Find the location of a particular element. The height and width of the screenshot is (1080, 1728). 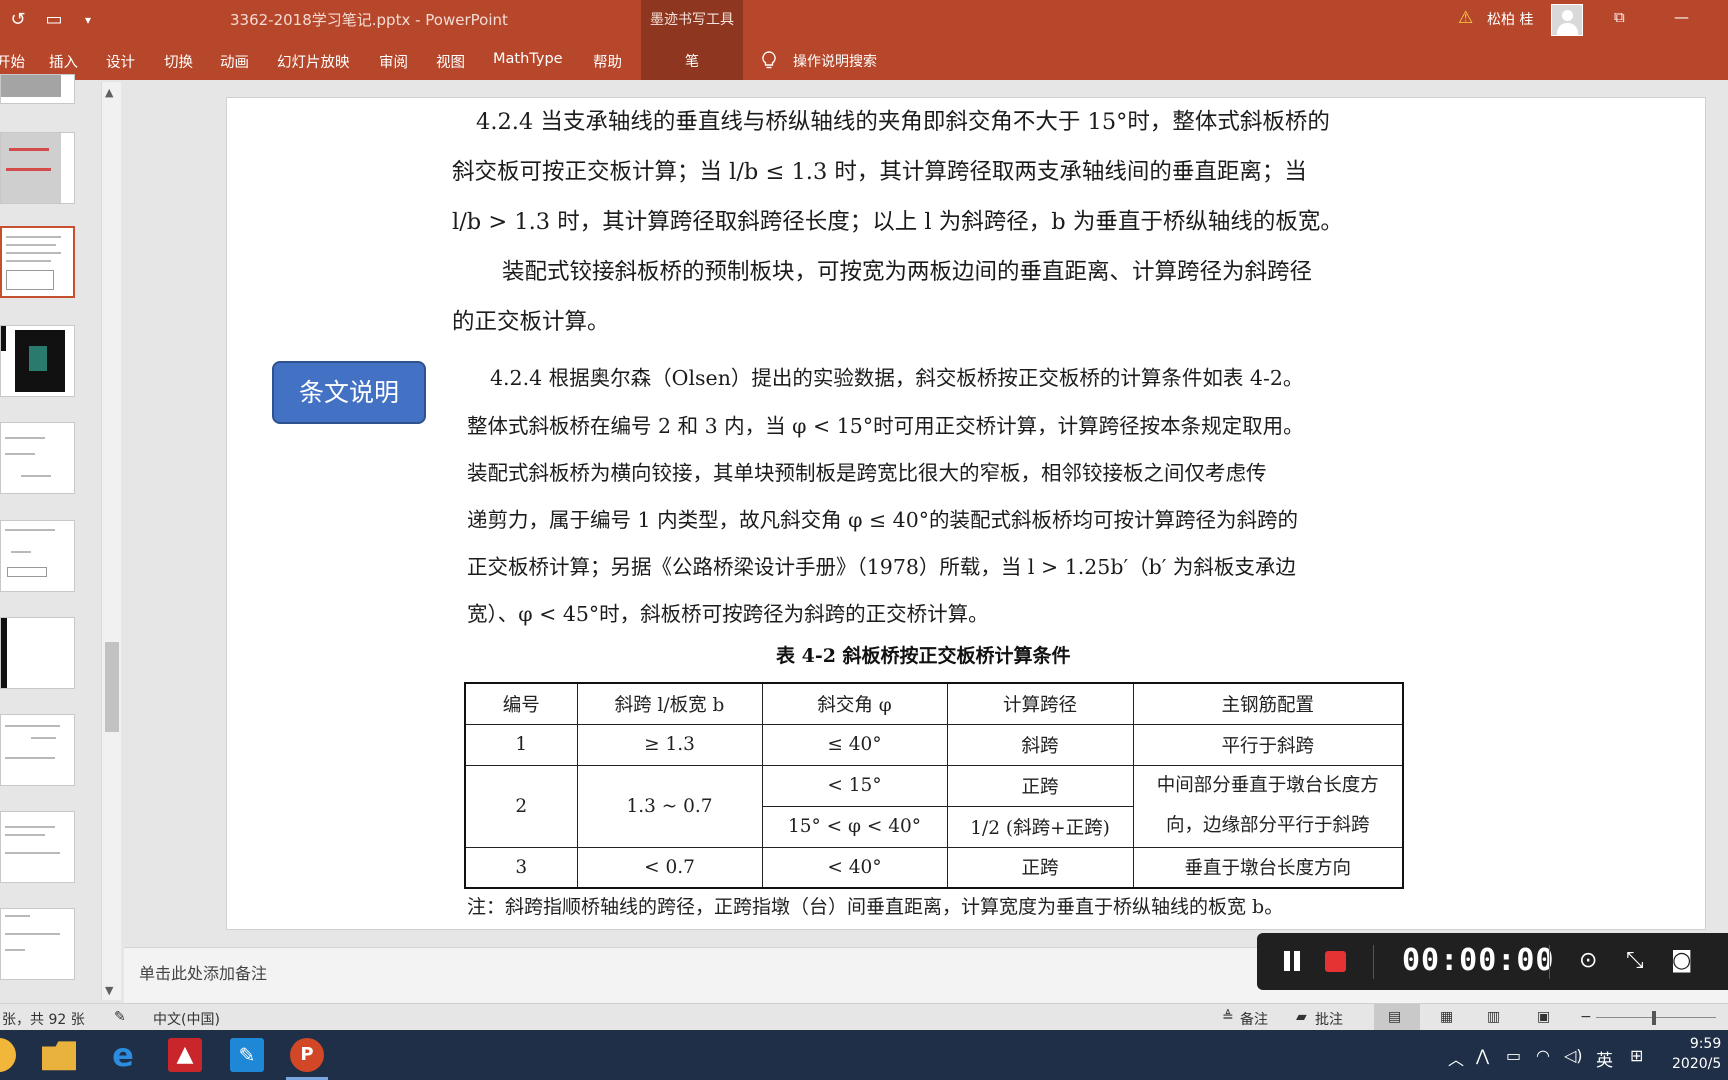

clause-line: 装配式铰接斜板桥的预制板块，可按宽为两板边间的垂直距离、计算跨径为斜跨径 is located at coordinates (907, 272).